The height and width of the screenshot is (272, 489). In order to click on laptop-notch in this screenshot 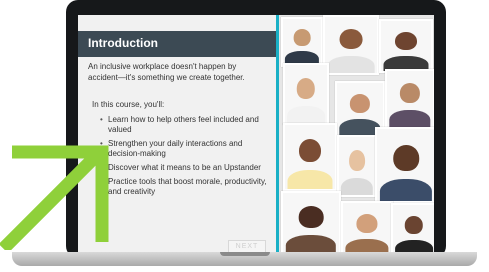, I will do `click(245, 254)`.